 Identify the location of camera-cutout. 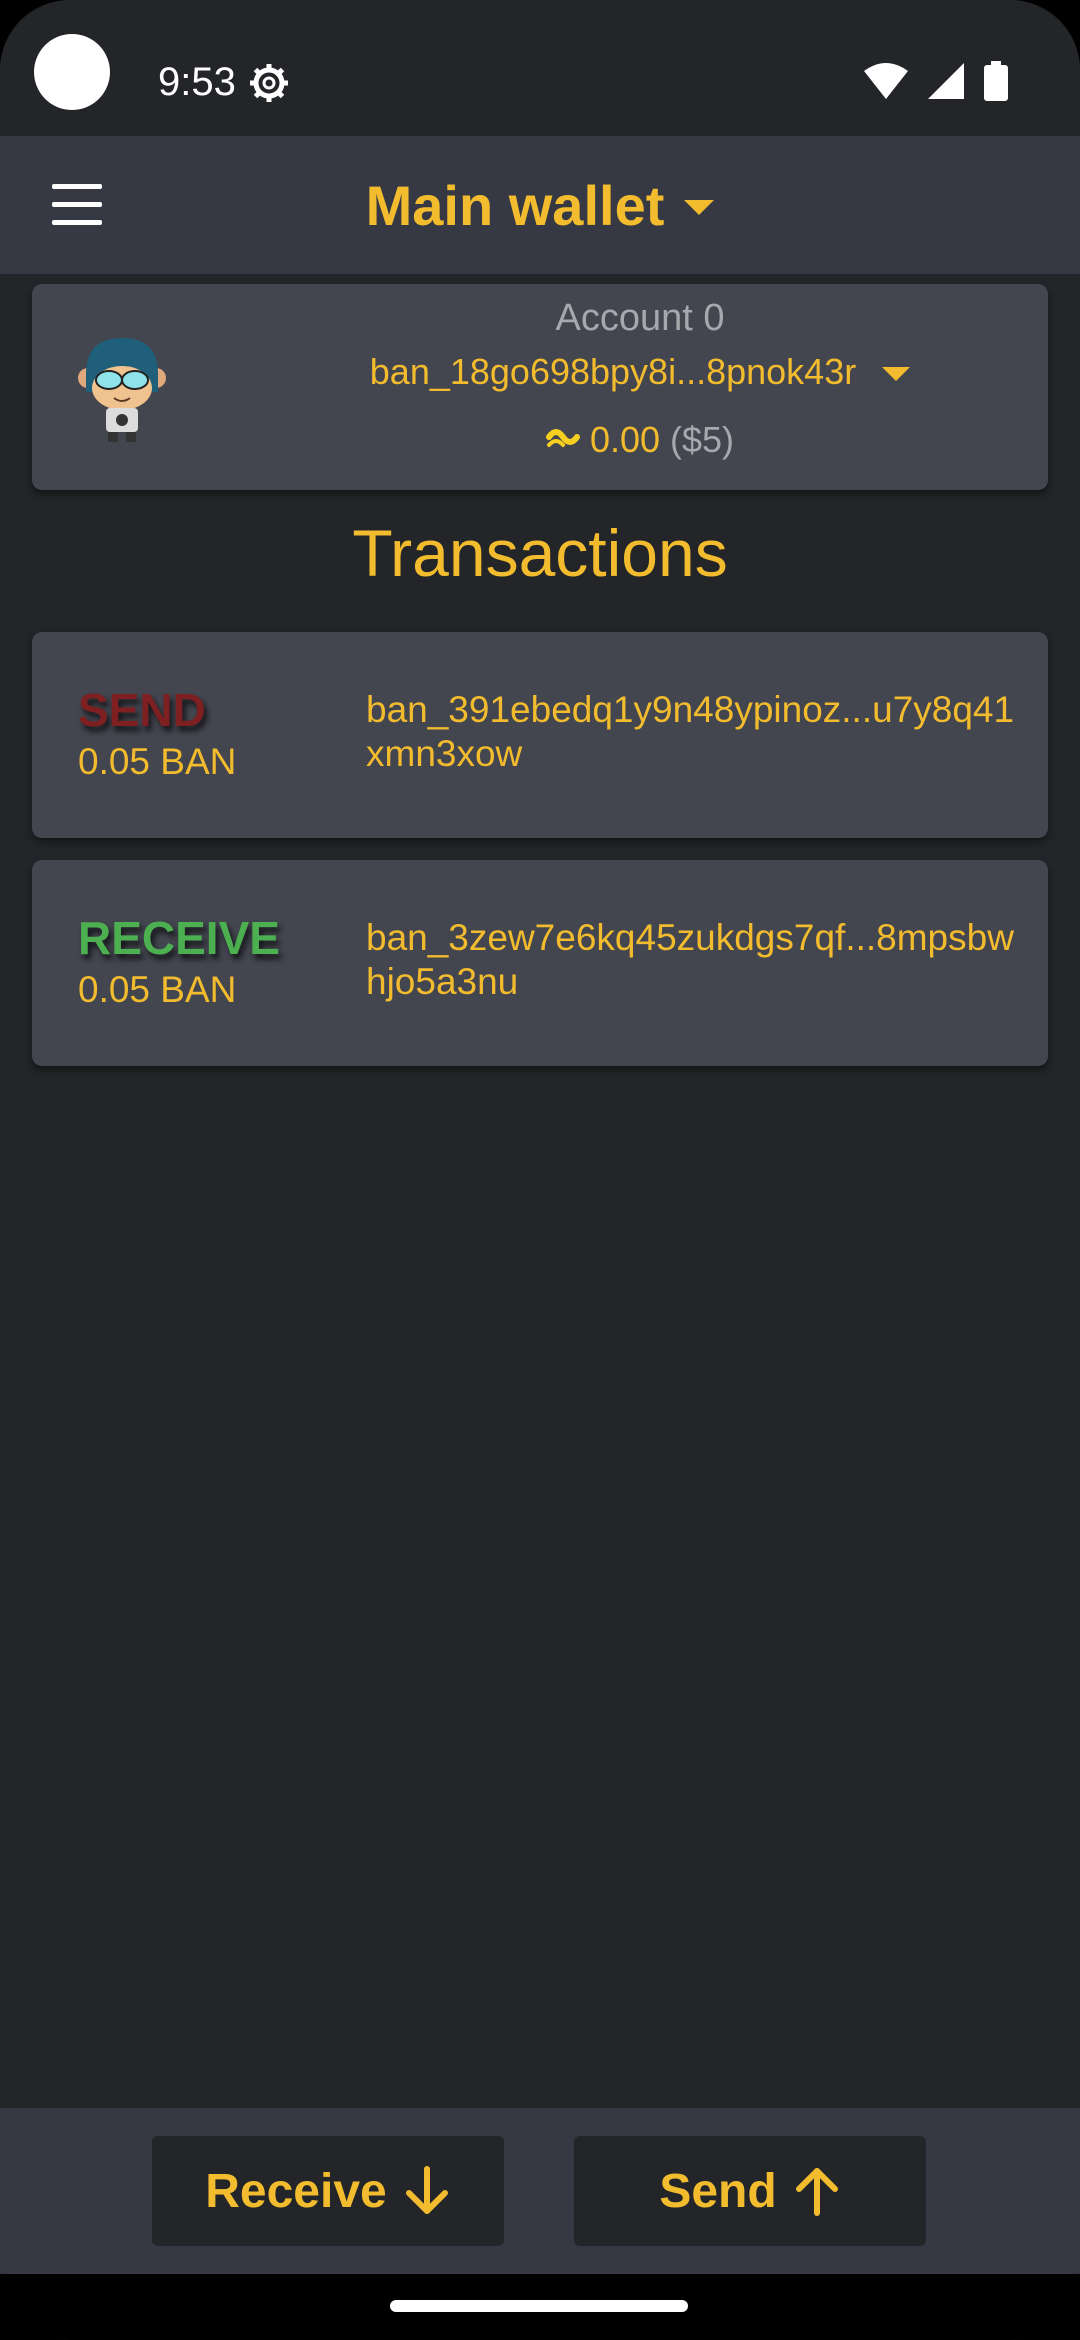
(72, 72).